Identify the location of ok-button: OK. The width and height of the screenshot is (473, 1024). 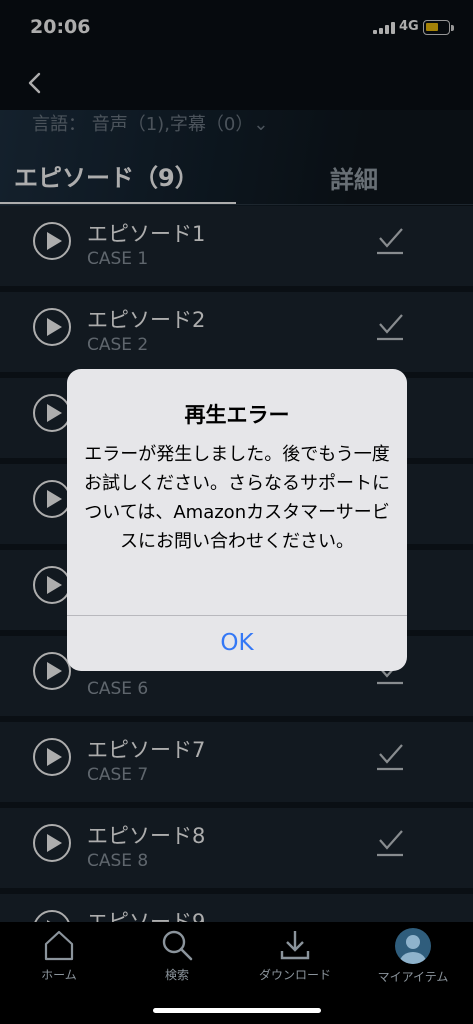
(237, 643).